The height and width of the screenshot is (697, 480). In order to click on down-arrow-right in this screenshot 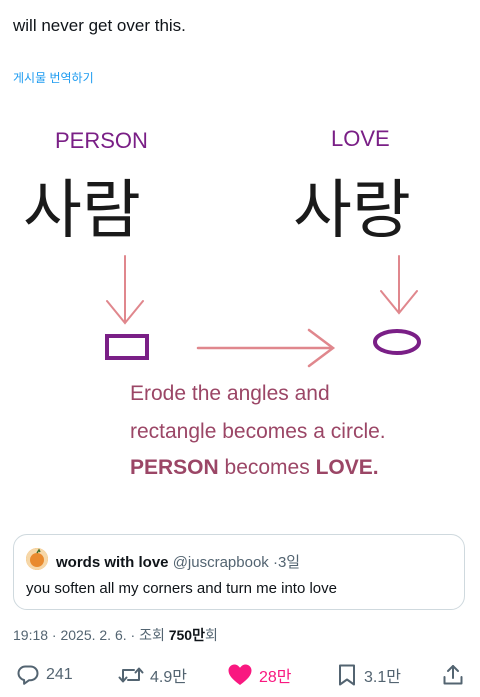, I will do `click(399, 285)`.